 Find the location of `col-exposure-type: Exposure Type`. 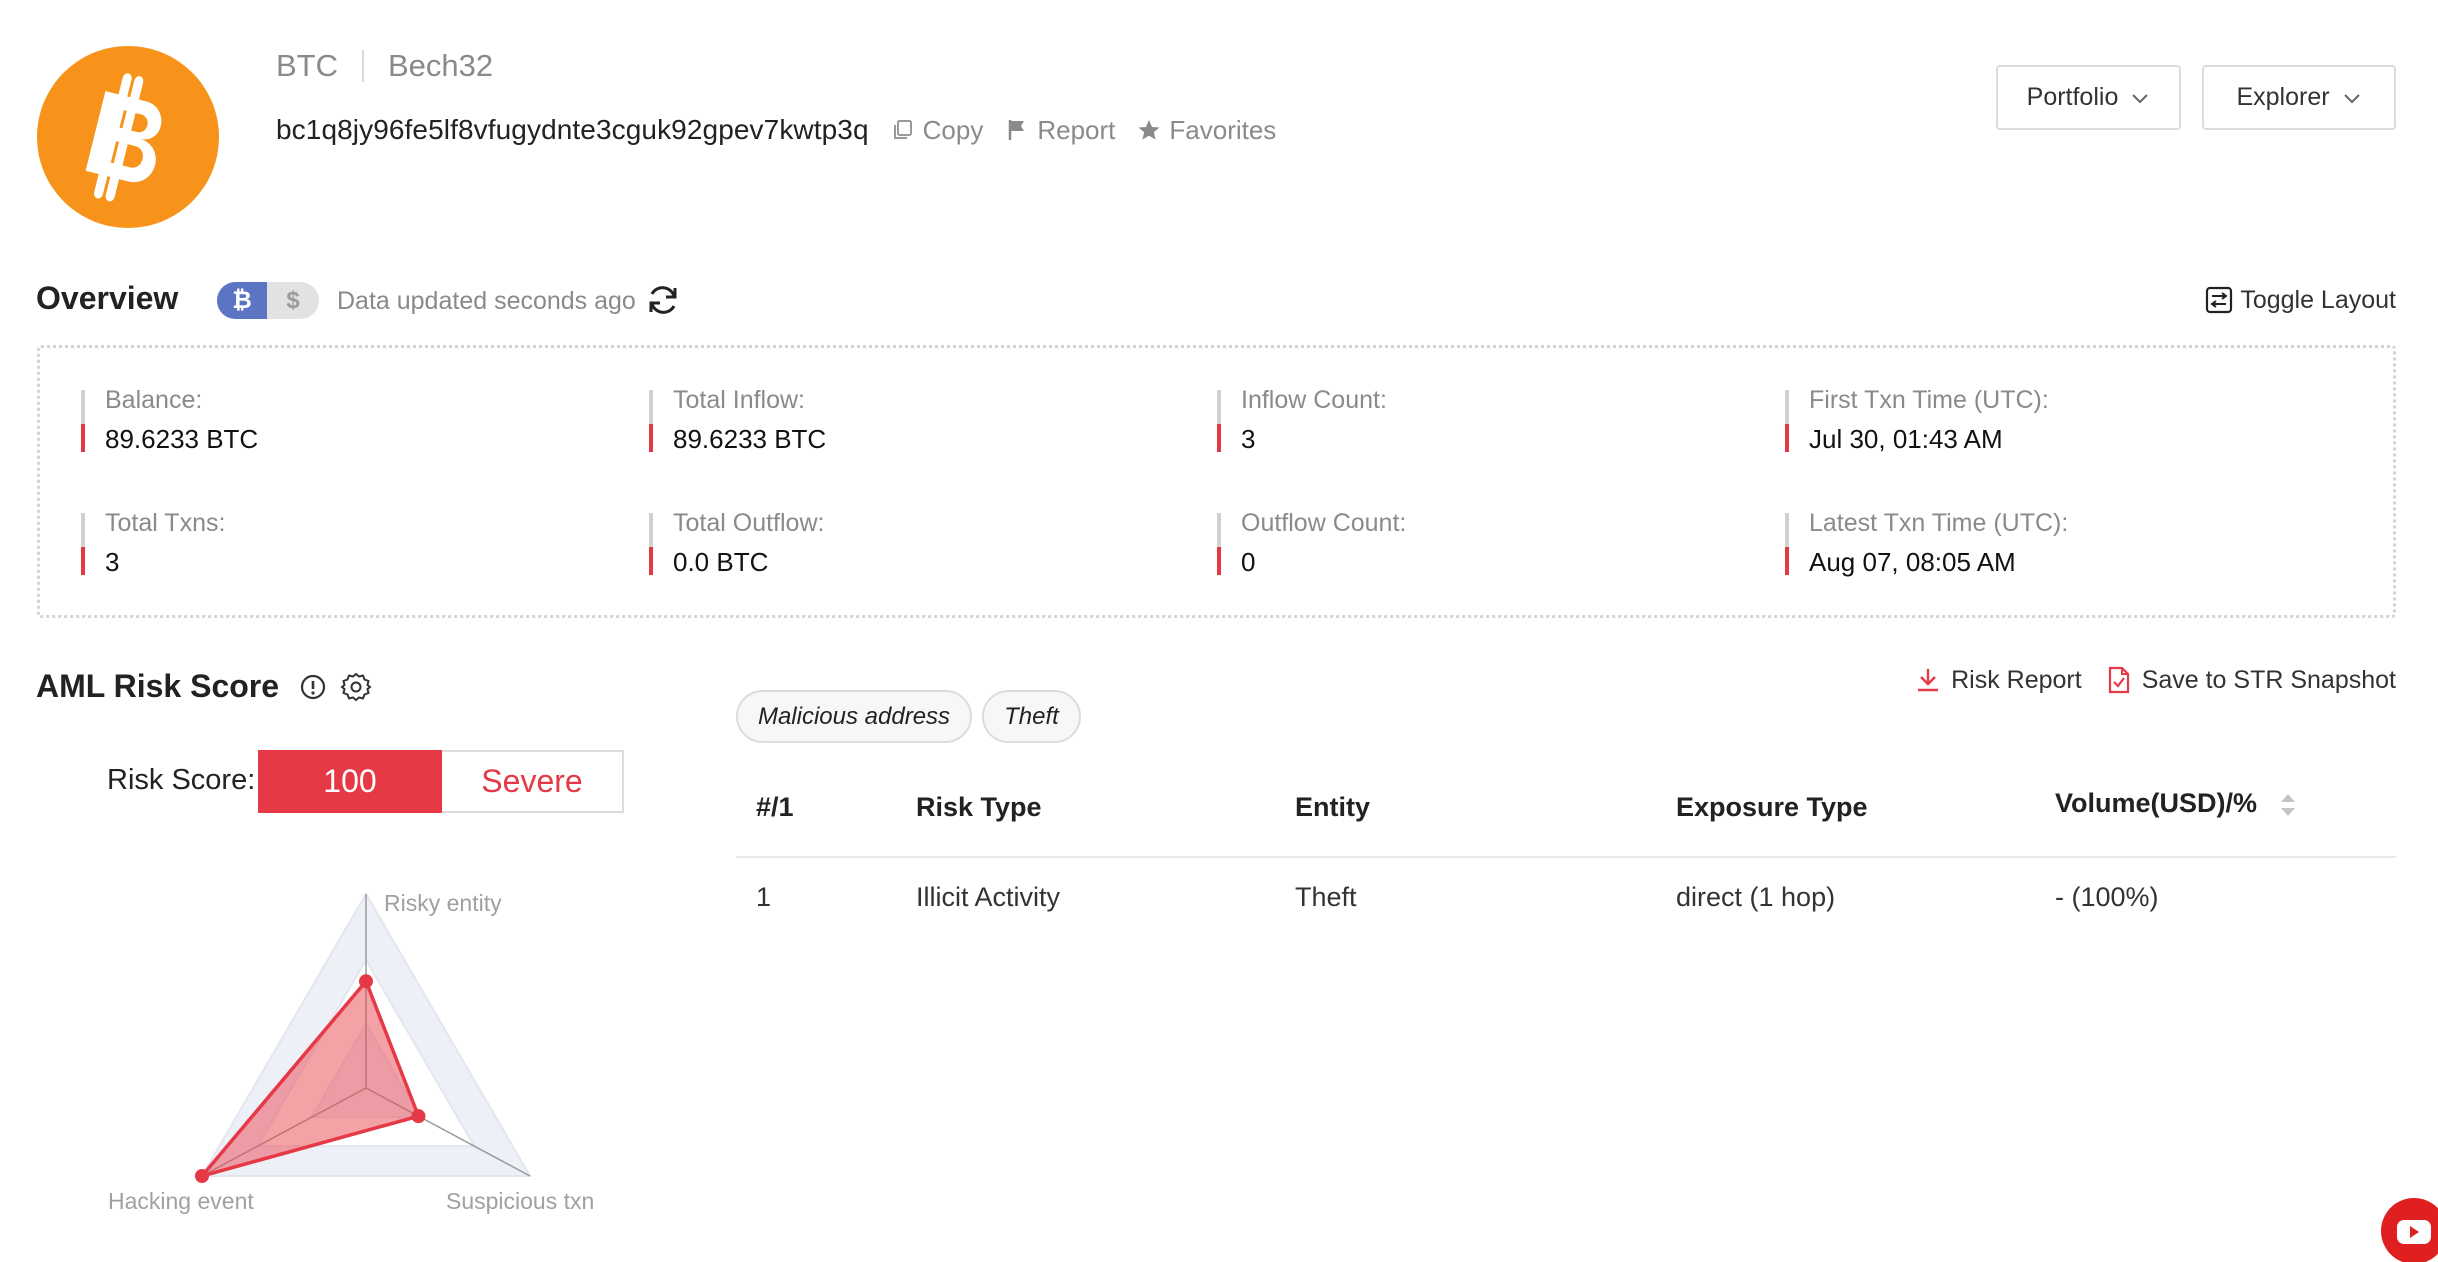

col-exposure-type: Exposure Type is located at coordinates (1772, 807).